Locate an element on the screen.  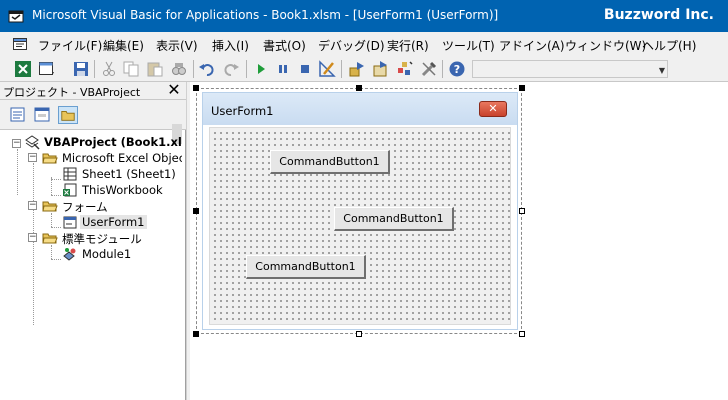
view-code-icon is located at coordinates (18, 115).